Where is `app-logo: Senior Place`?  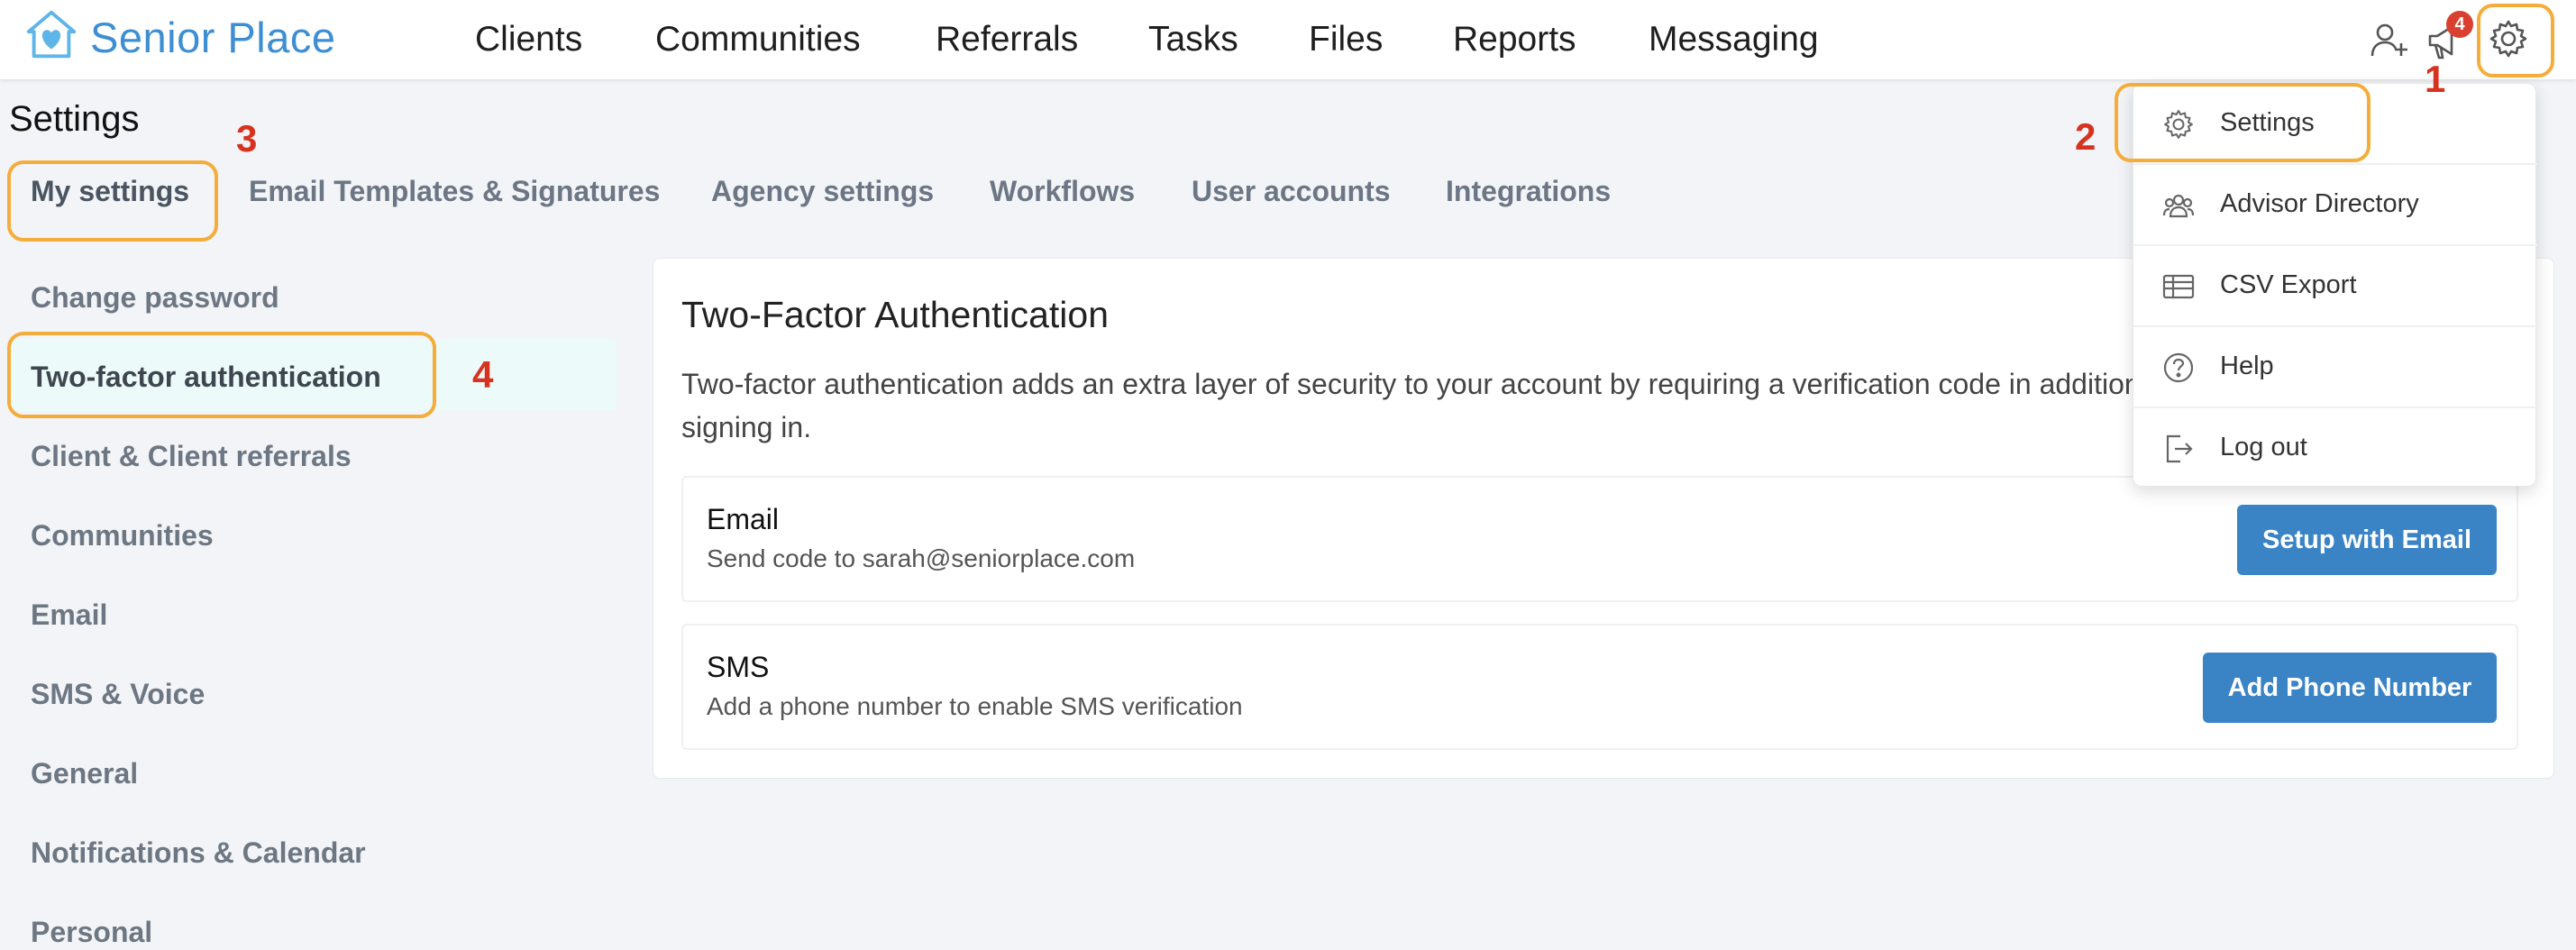 app-logo: Senior Place is located at coordinates (180, 38).